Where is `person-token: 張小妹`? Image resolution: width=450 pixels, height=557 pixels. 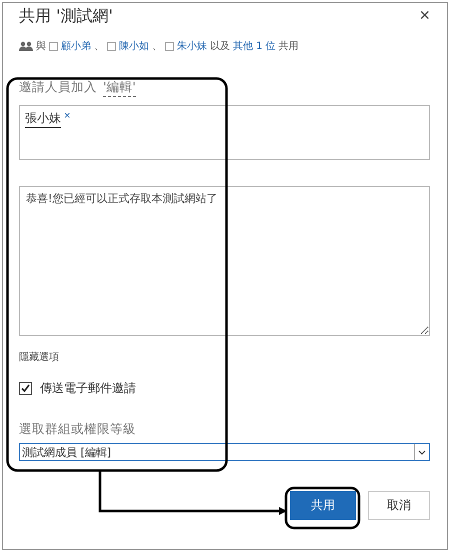 person-token: 張小妹 is located at coordinates (43, 119).